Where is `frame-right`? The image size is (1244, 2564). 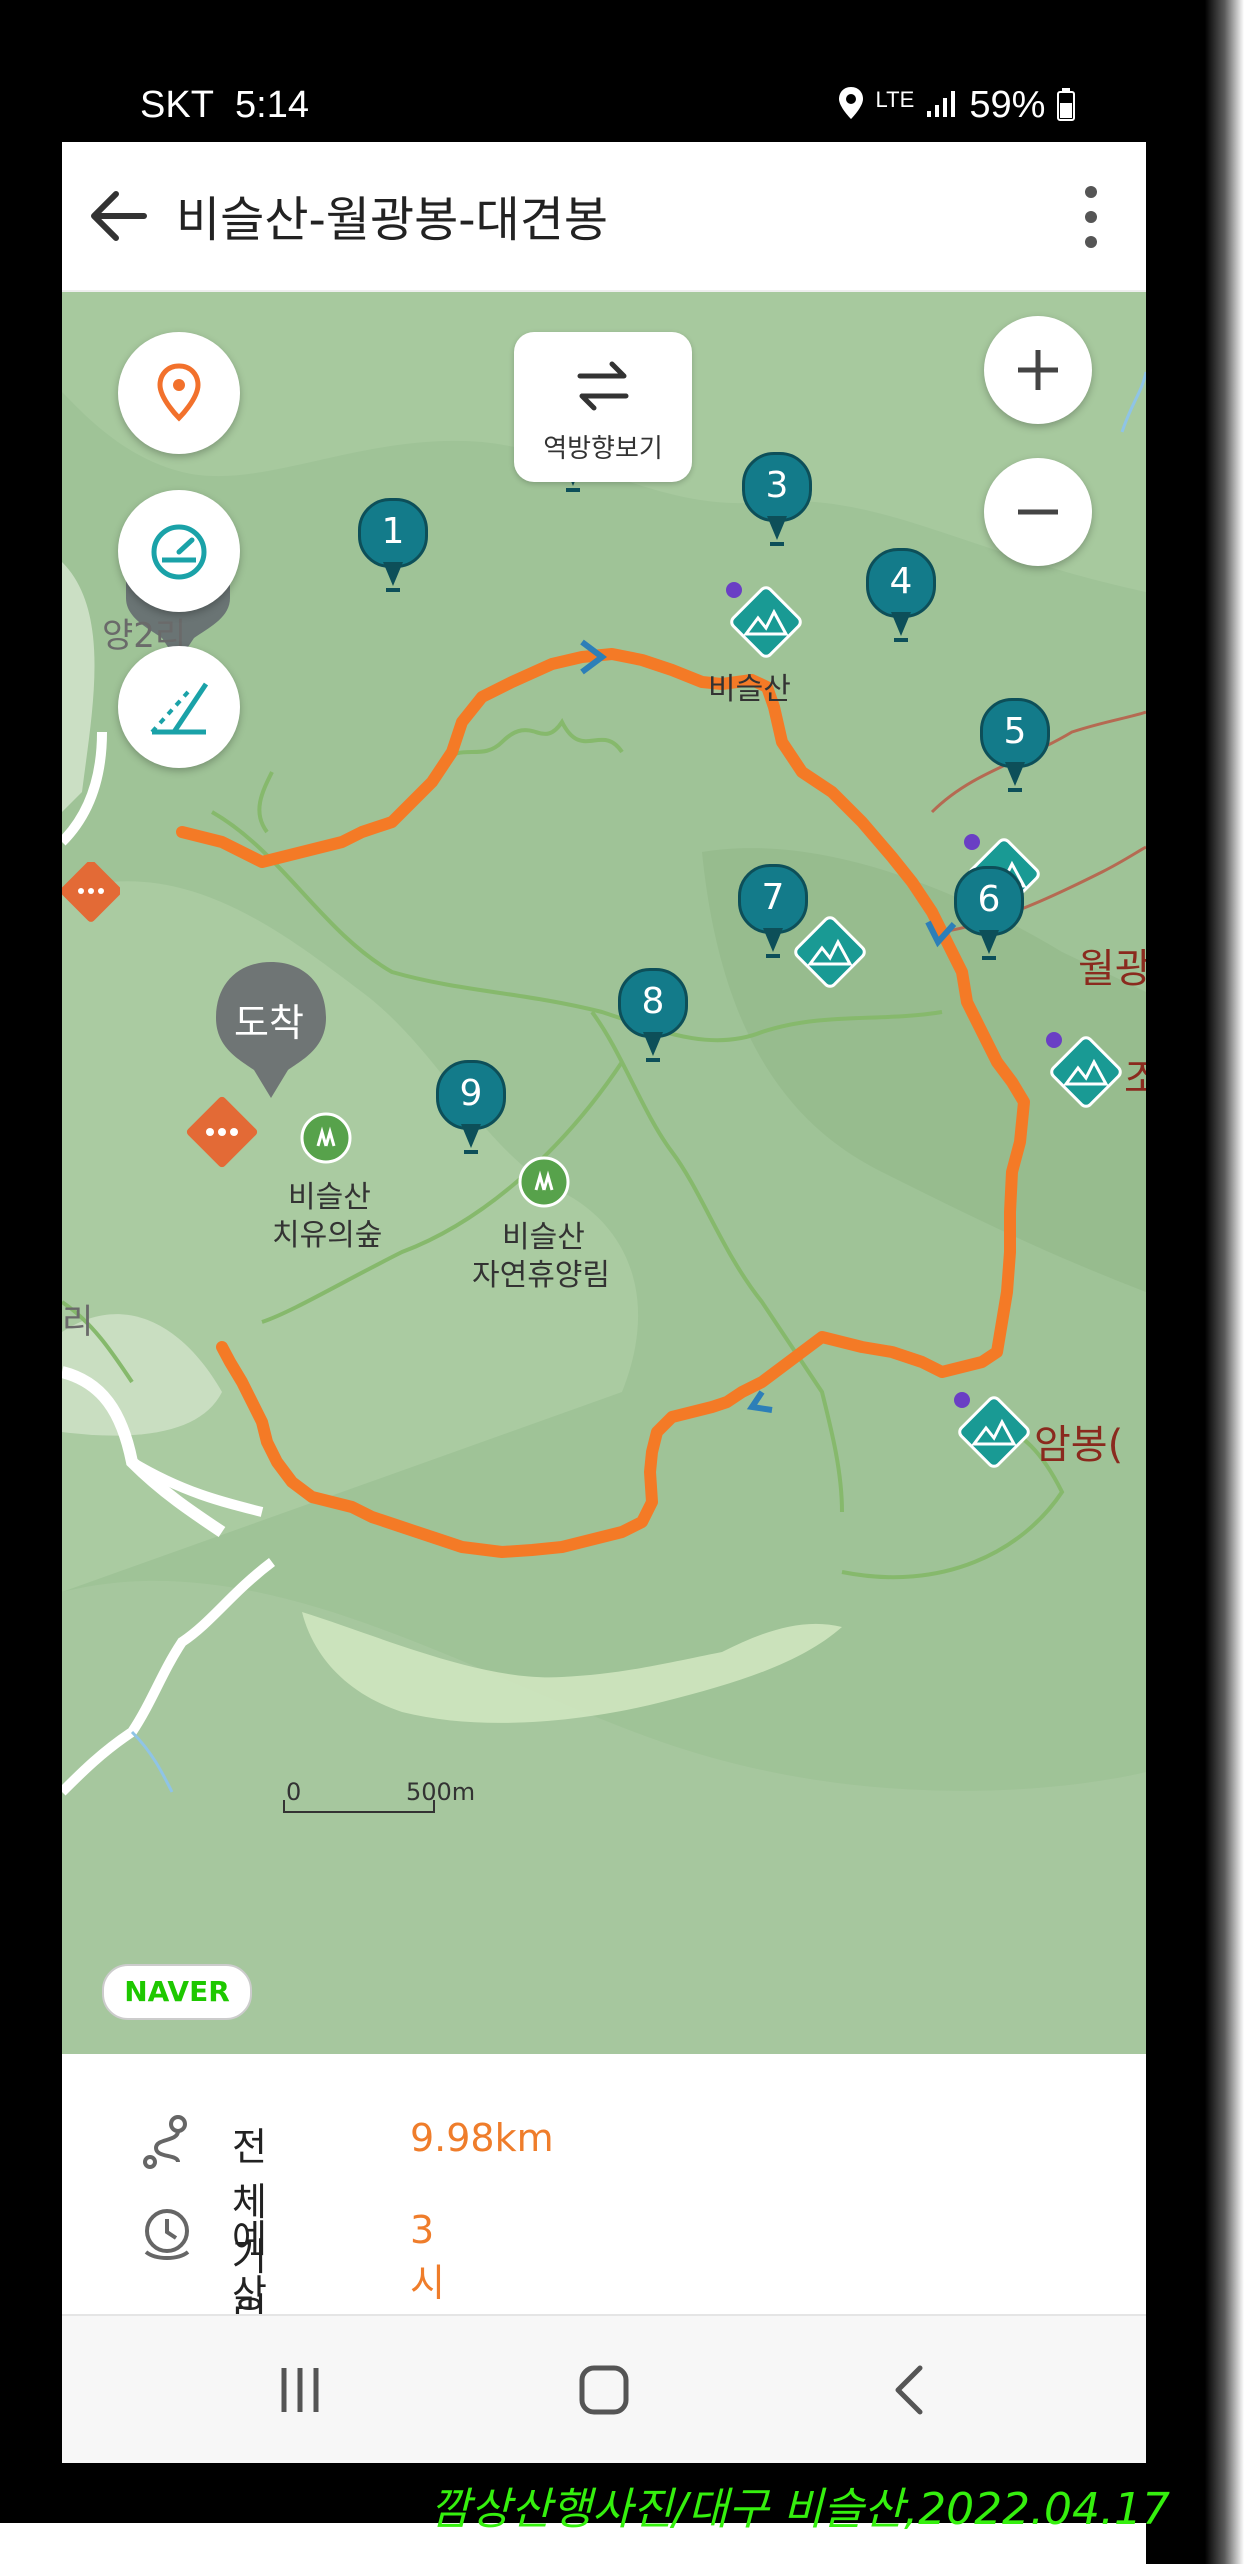 frame-right is located at coordinates (1195, 1282).